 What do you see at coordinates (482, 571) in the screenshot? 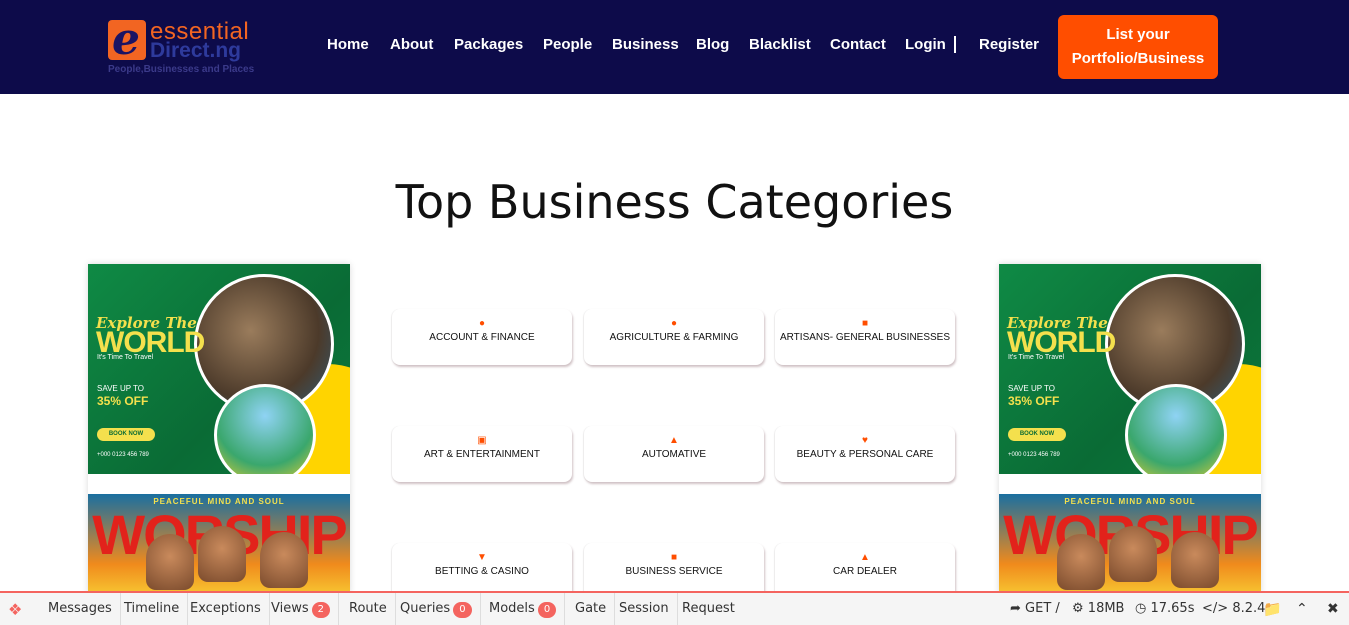
I see `category-label: BETTING & CASINO` at bounding box center [482, 571].